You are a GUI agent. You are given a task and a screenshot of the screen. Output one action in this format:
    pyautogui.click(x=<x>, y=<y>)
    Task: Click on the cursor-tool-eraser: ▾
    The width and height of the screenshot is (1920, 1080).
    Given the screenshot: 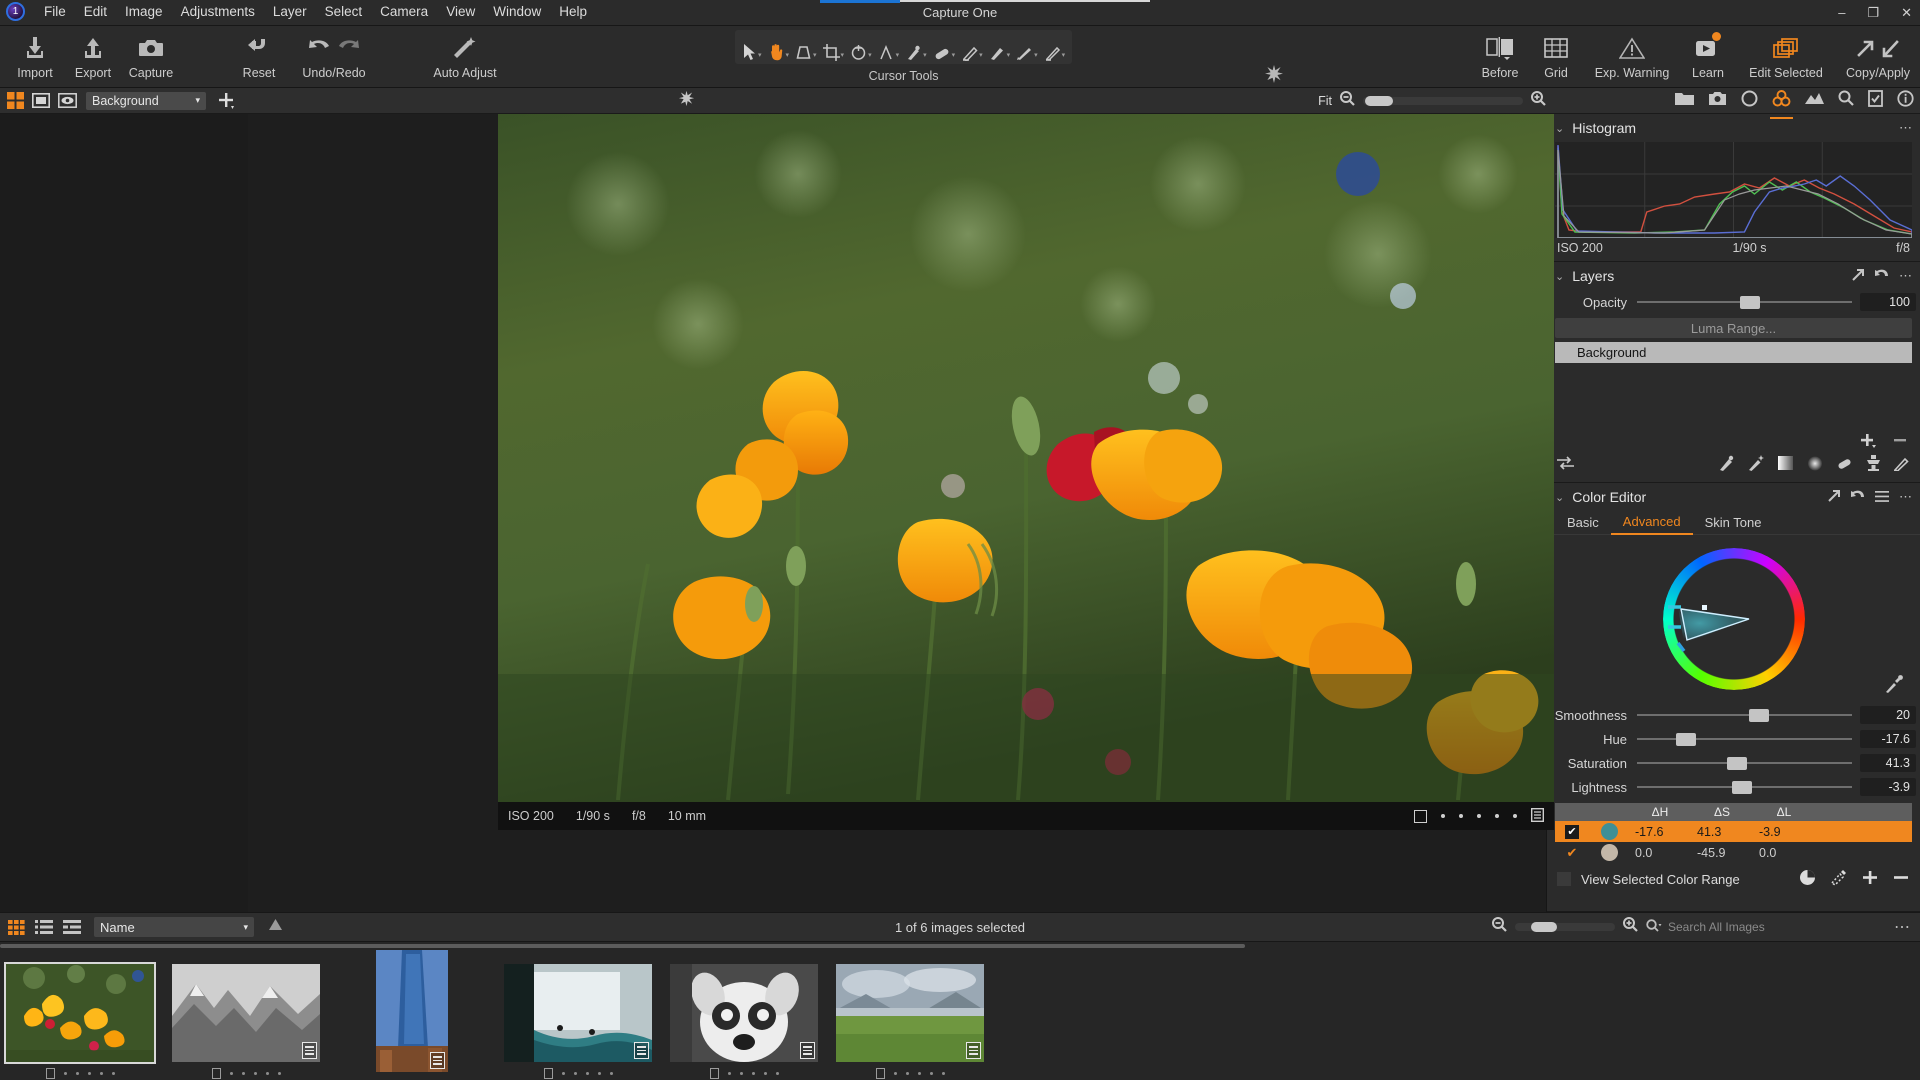 What is the action you would take?
    pyautogui.click(x=972, y=47)
    